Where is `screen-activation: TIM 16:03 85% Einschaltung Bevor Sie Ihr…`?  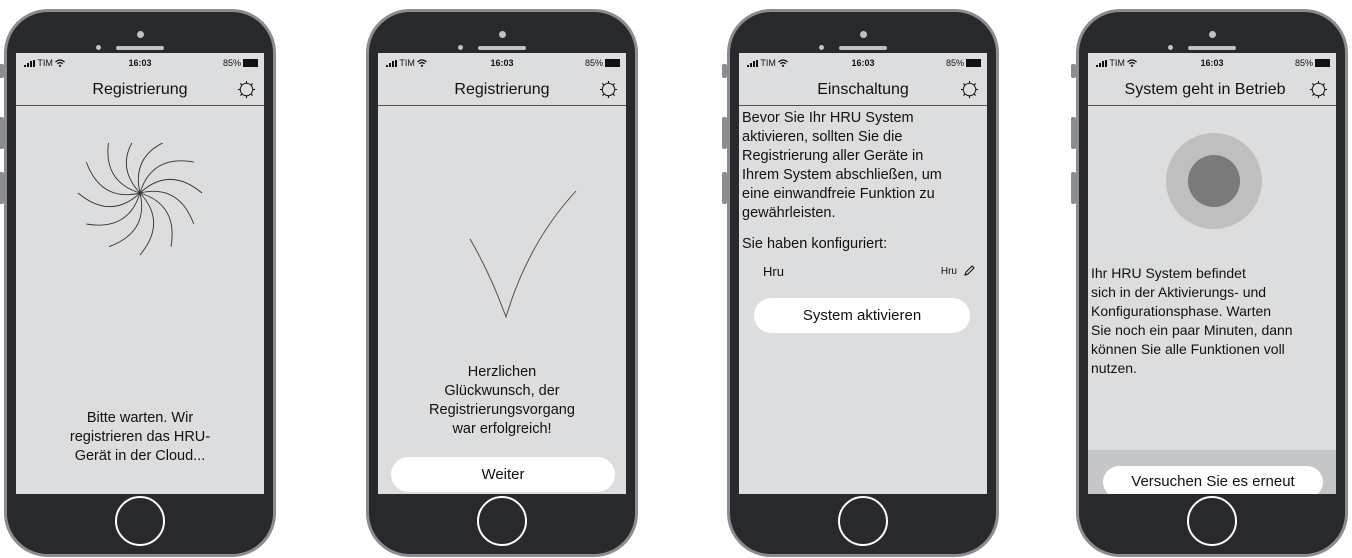 screen-activation: TIM 16:03 85% Einschaltung Bevor Sie Ihr… is located at coordinates (863, 273).